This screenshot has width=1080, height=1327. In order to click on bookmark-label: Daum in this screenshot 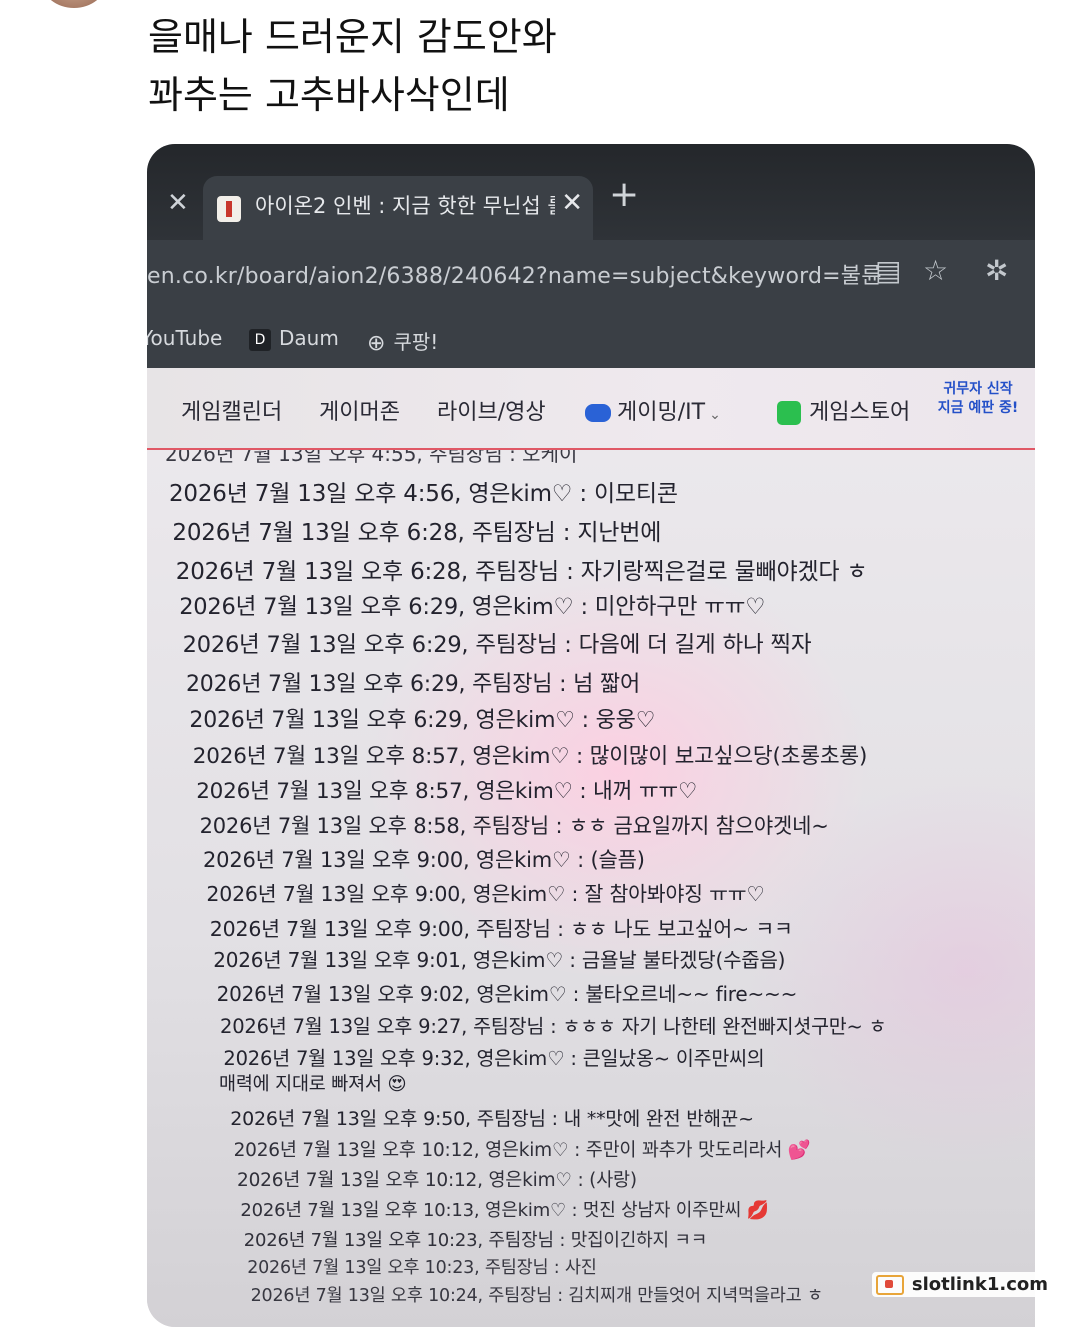, I will do `click(309, 338)`.